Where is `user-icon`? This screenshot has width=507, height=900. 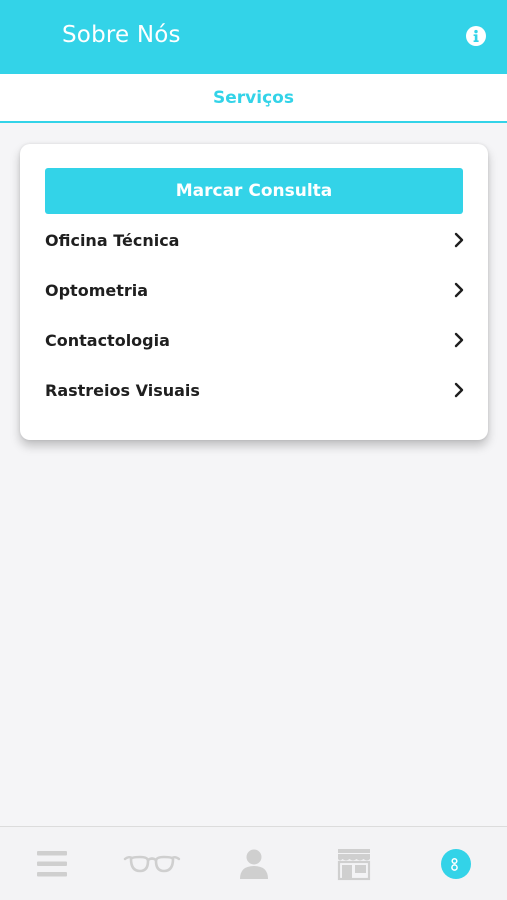
user-icon is located at coordinates (254, 864).